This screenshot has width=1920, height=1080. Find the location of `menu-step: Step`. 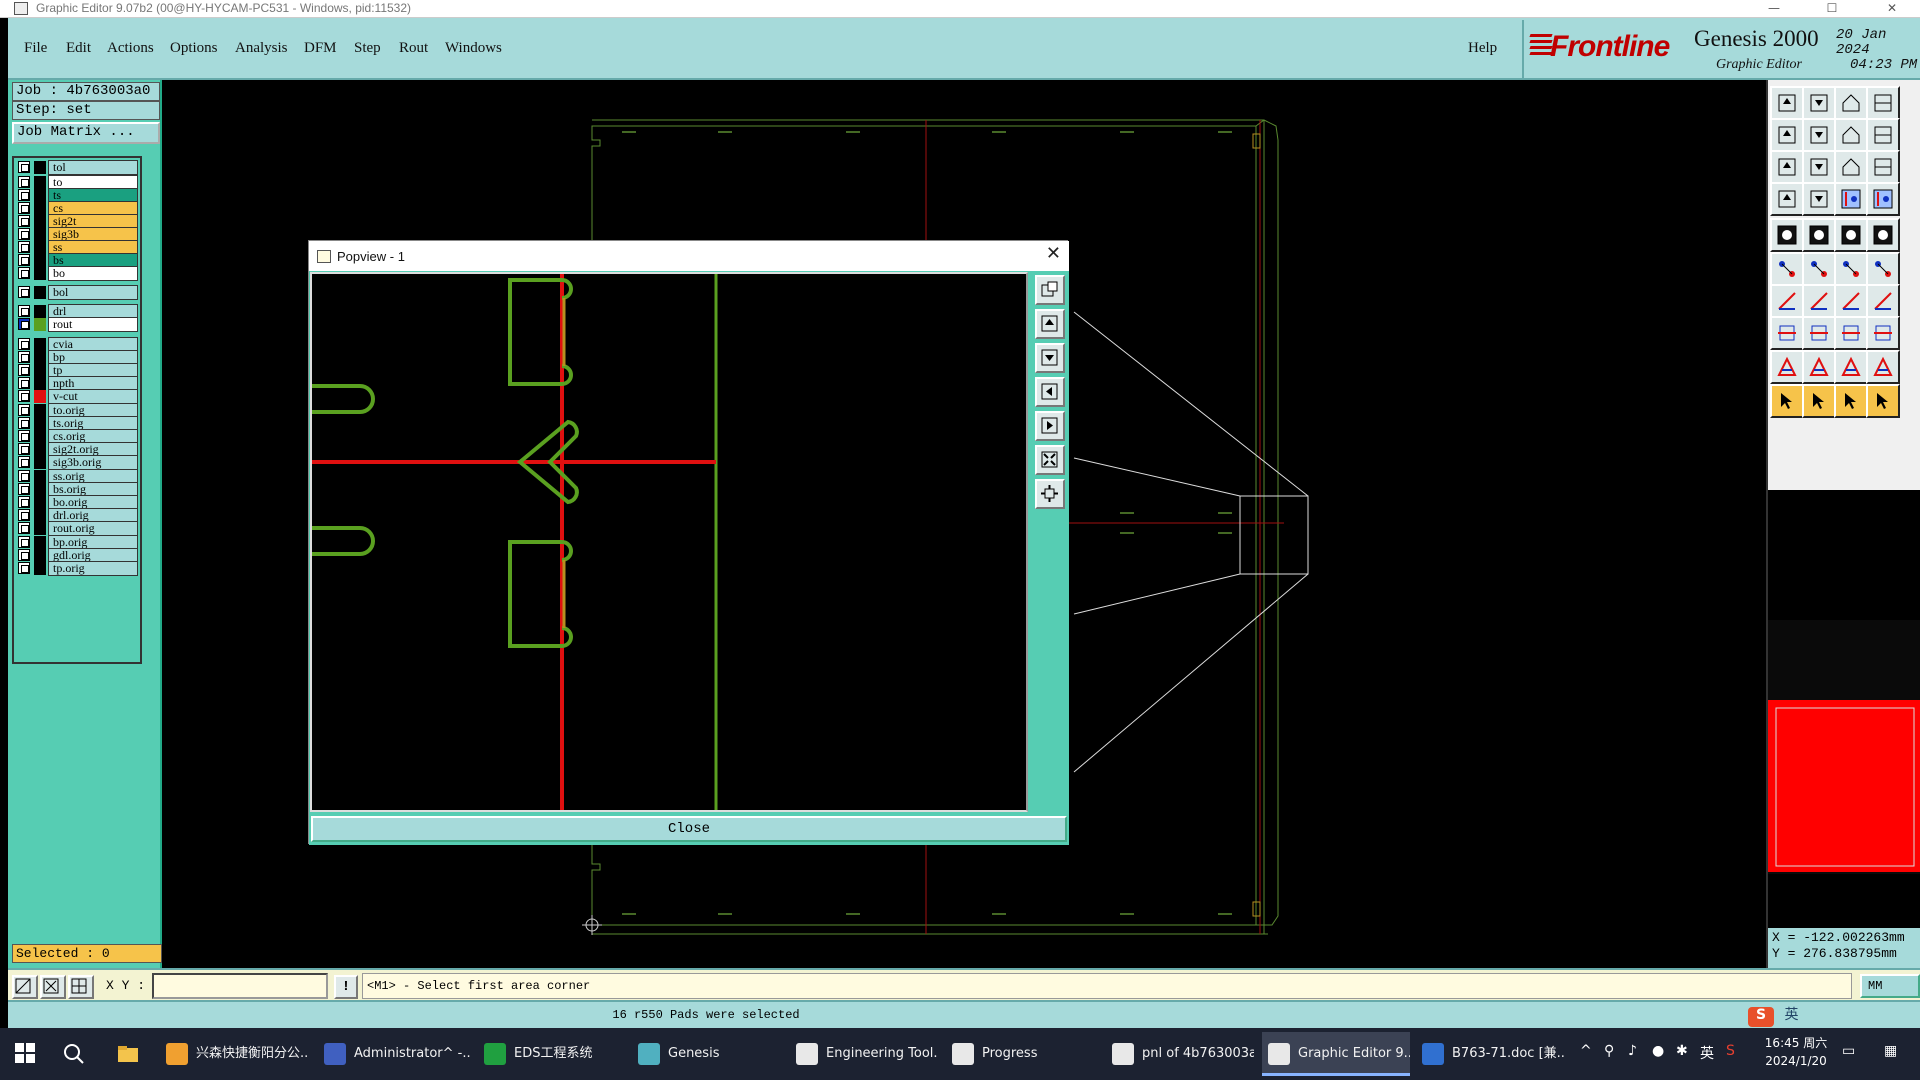

menu-step: Step is located at coordinates (367, 48).